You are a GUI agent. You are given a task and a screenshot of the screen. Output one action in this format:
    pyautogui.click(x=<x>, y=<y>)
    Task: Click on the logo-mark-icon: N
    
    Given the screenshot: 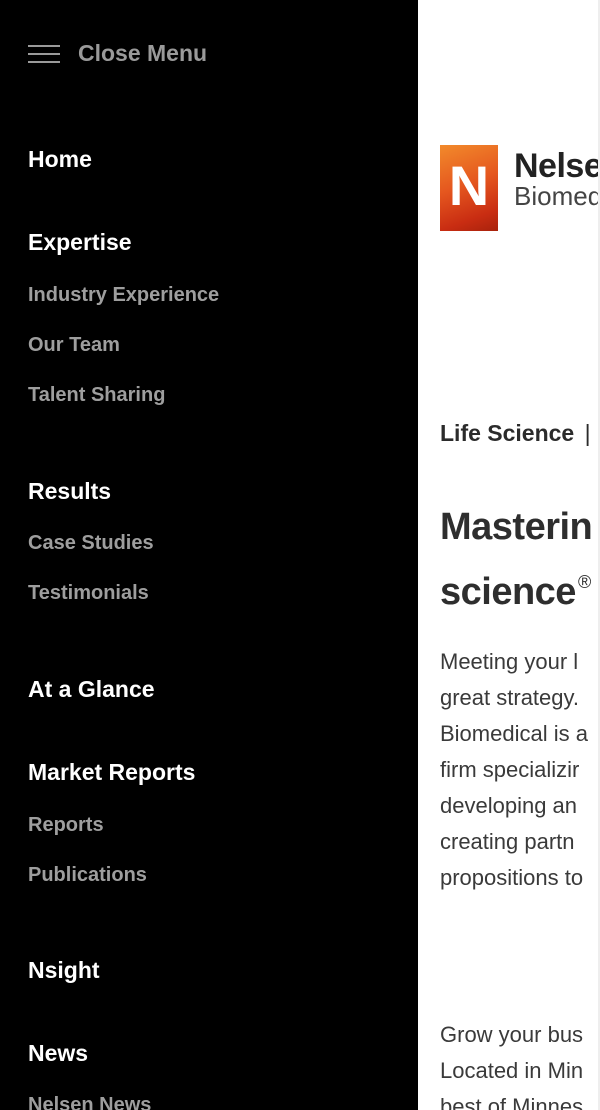 What is the action you would take?
    pyautogui.click(x=469, y=188)
    